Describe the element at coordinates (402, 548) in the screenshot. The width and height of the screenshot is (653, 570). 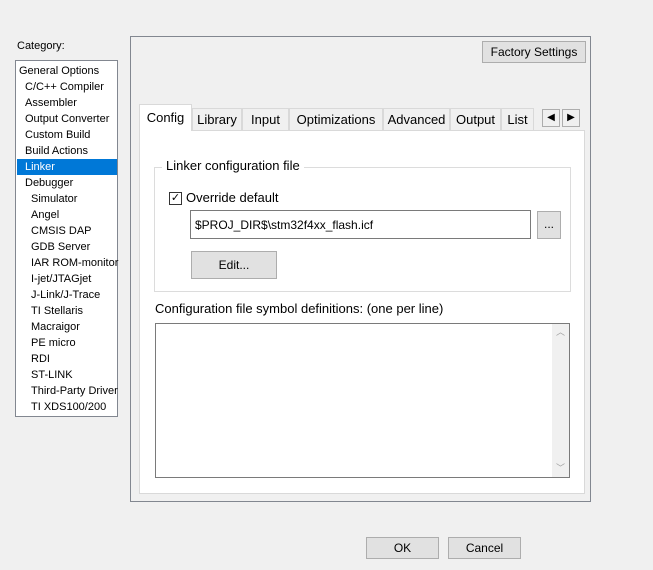
I see `ok-button: OK` at that location.